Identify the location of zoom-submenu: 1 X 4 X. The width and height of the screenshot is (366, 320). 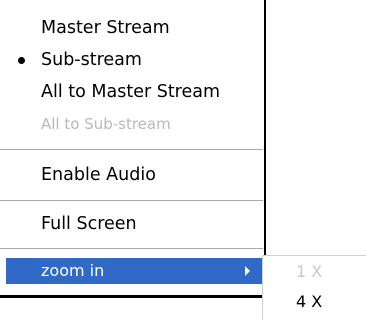
(314, 287).